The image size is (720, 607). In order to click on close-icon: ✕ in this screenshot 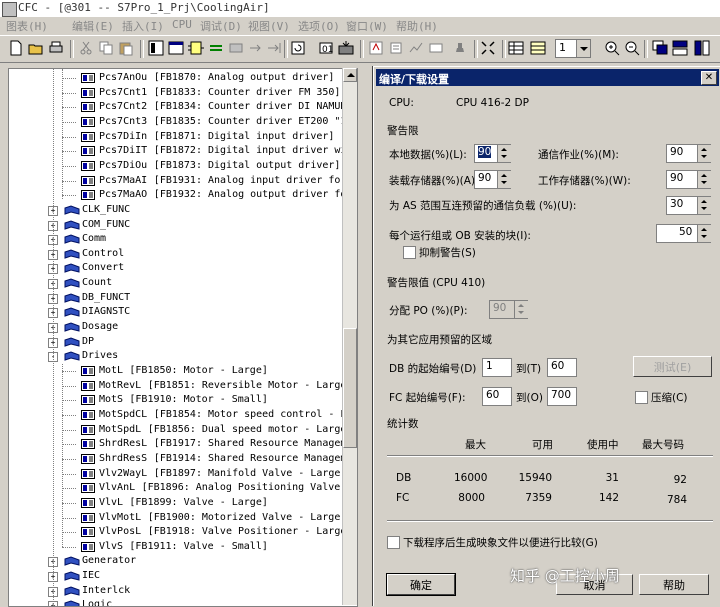, I will do `click(709, 78)`.